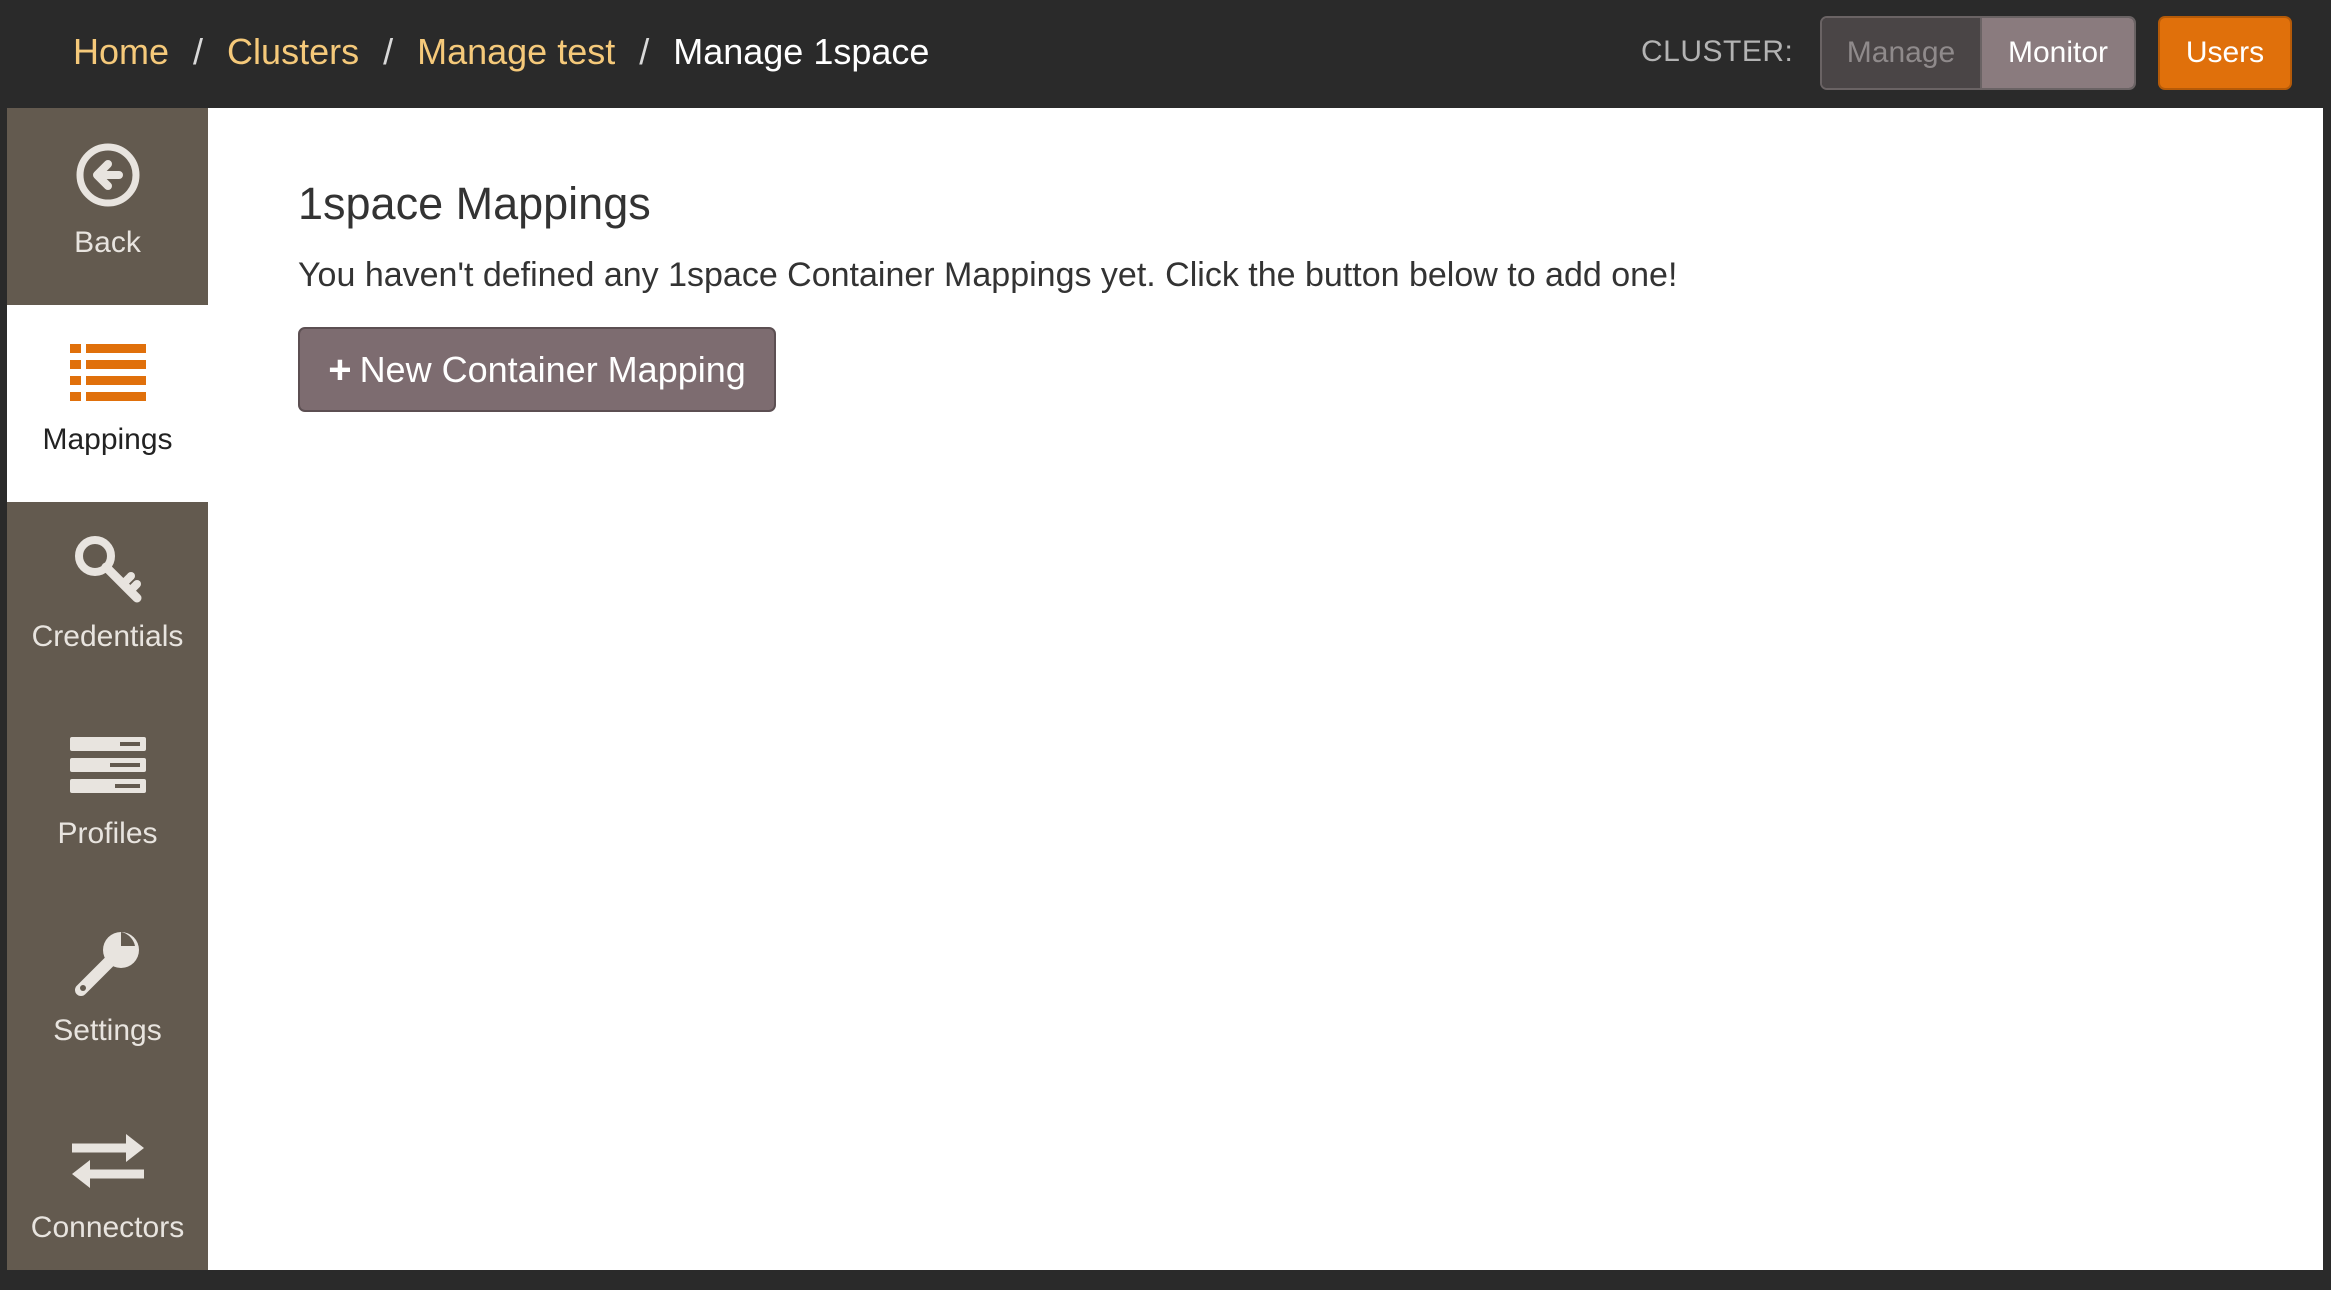  I want to click on key-icon, so click(108, 569).